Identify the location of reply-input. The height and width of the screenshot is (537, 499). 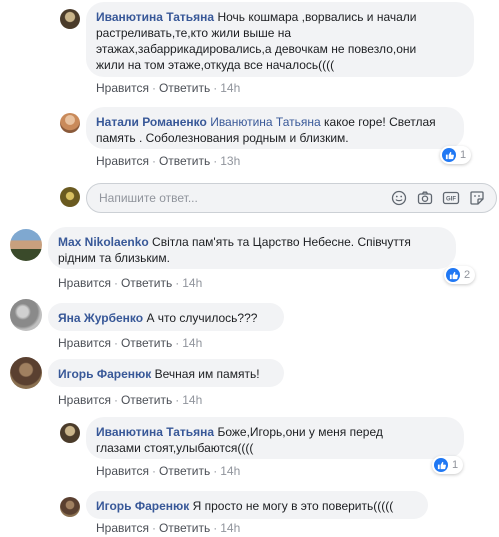
(229, 198).